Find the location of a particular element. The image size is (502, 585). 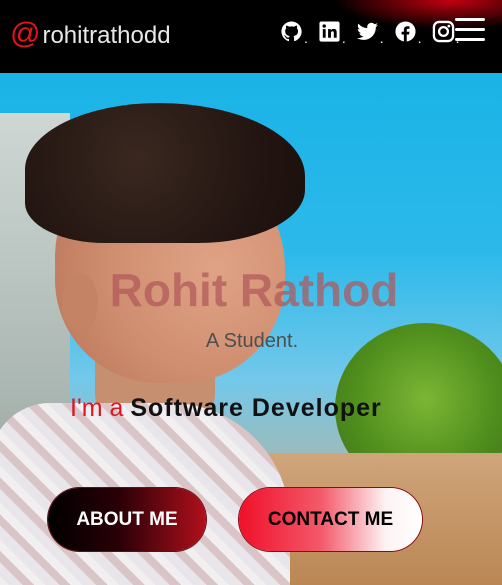

portrait-hair is located at coordinates (165, 173).